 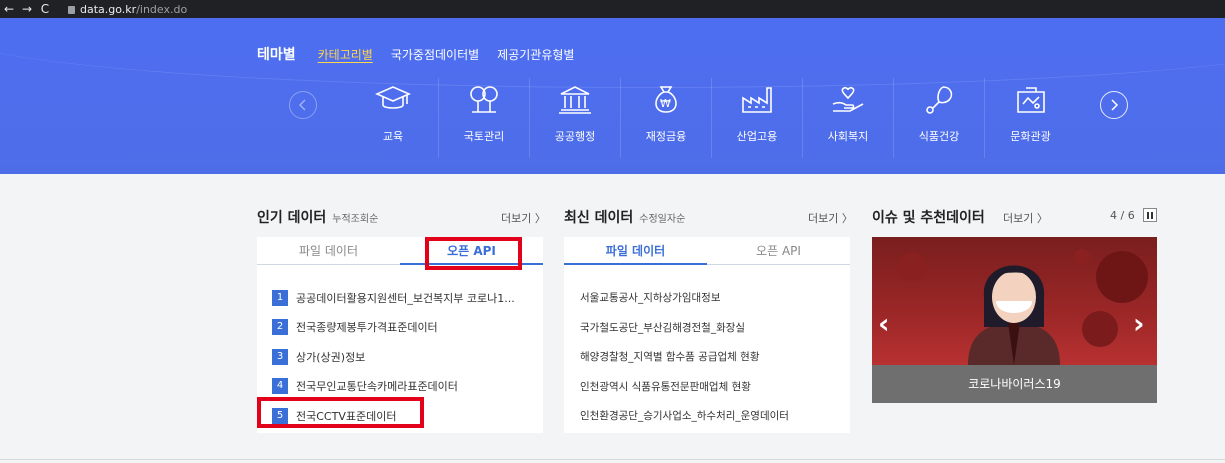 What do you see at coordinates (1030, 136) in the screenshot?
I see `category-label: 문화관광` at bounding box center [1030, 136].